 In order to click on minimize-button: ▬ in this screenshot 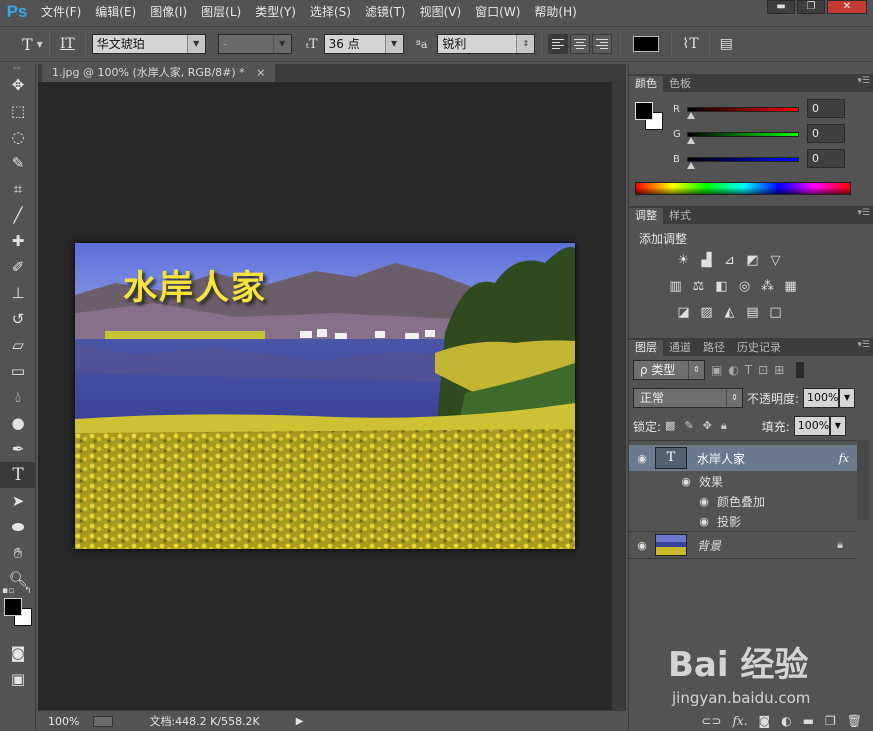, I will do `click(781, 7)`.